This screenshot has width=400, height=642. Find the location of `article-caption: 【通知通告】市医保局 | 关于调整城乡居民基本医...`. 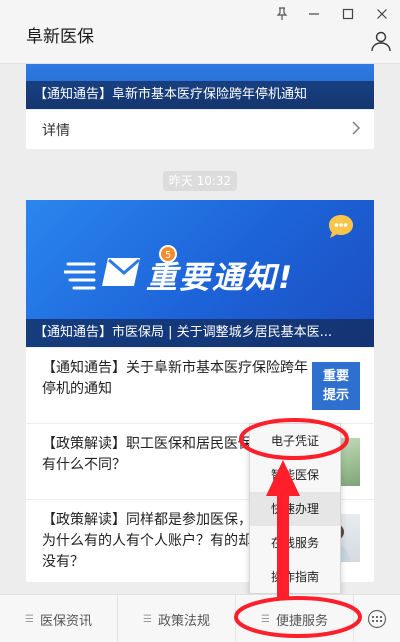

article-caption: 【通知通告】市医保局 | 关于调整城乡居民基本医... is located at coordinates (200, 333).